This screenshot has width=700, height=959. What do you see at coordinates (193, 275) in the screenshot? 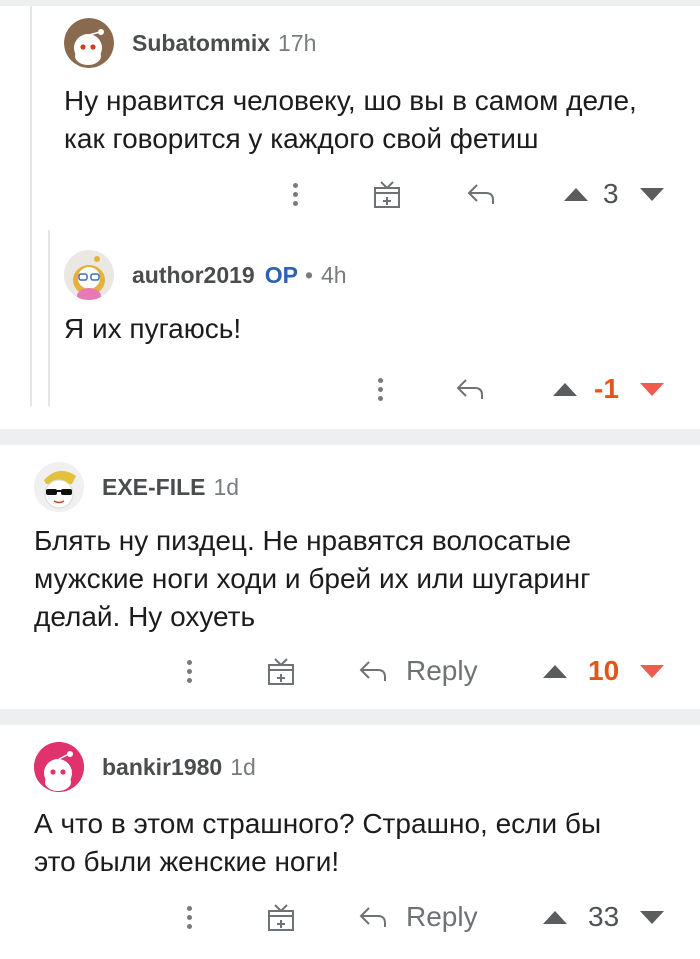
I see `username: author2019` at bounding box center [193, 275].